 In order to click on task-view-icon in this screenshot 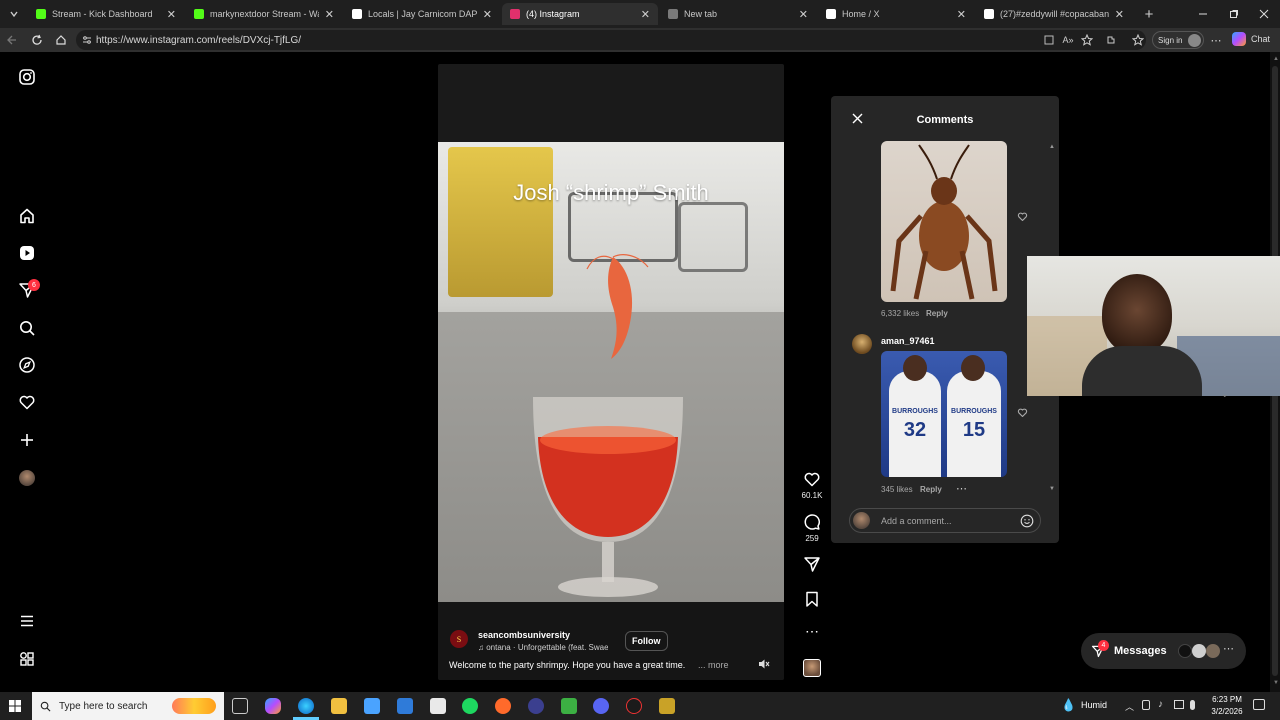, I will do `click(240, 706)`.